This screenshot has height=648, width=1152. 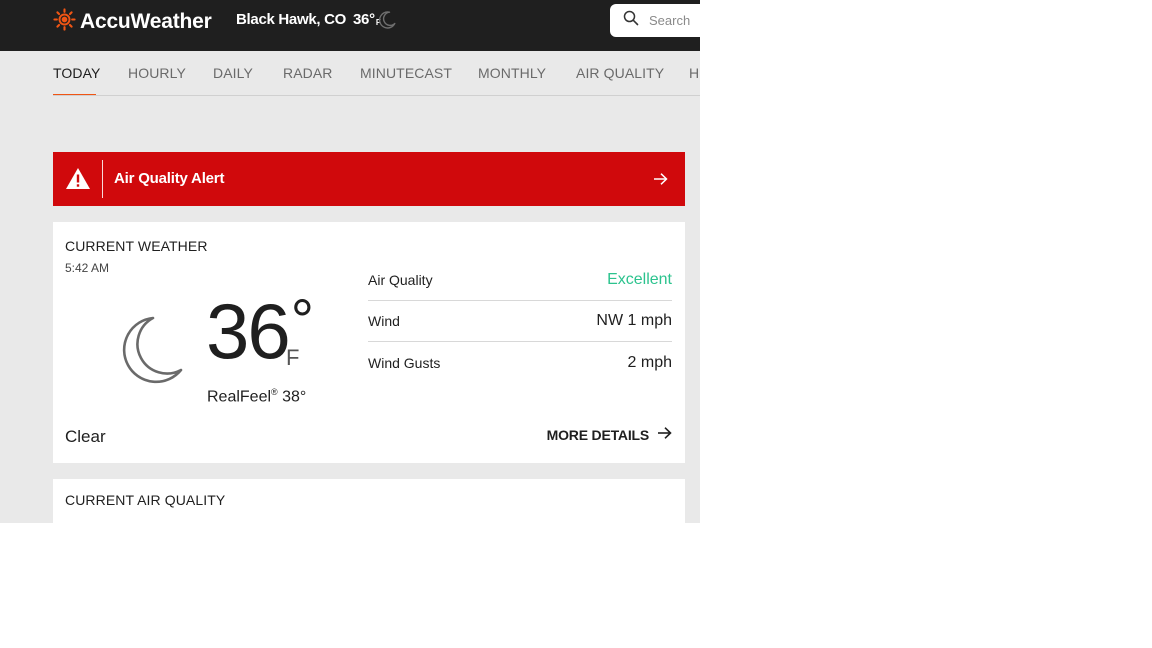 I want to click on realfeel-value: 38°, so click(x=294, y=397).